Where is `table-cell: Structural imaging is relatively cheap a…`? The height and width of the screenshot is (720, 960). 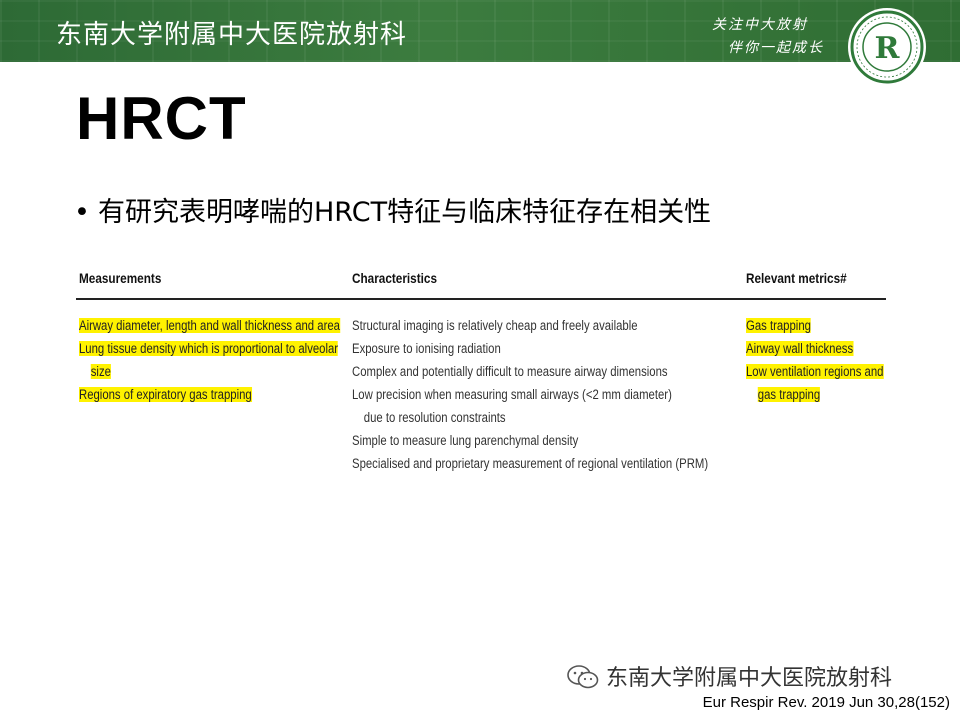
table-cell: Structural imaging is relatively cheap a… is located at coordinates (495, 325).